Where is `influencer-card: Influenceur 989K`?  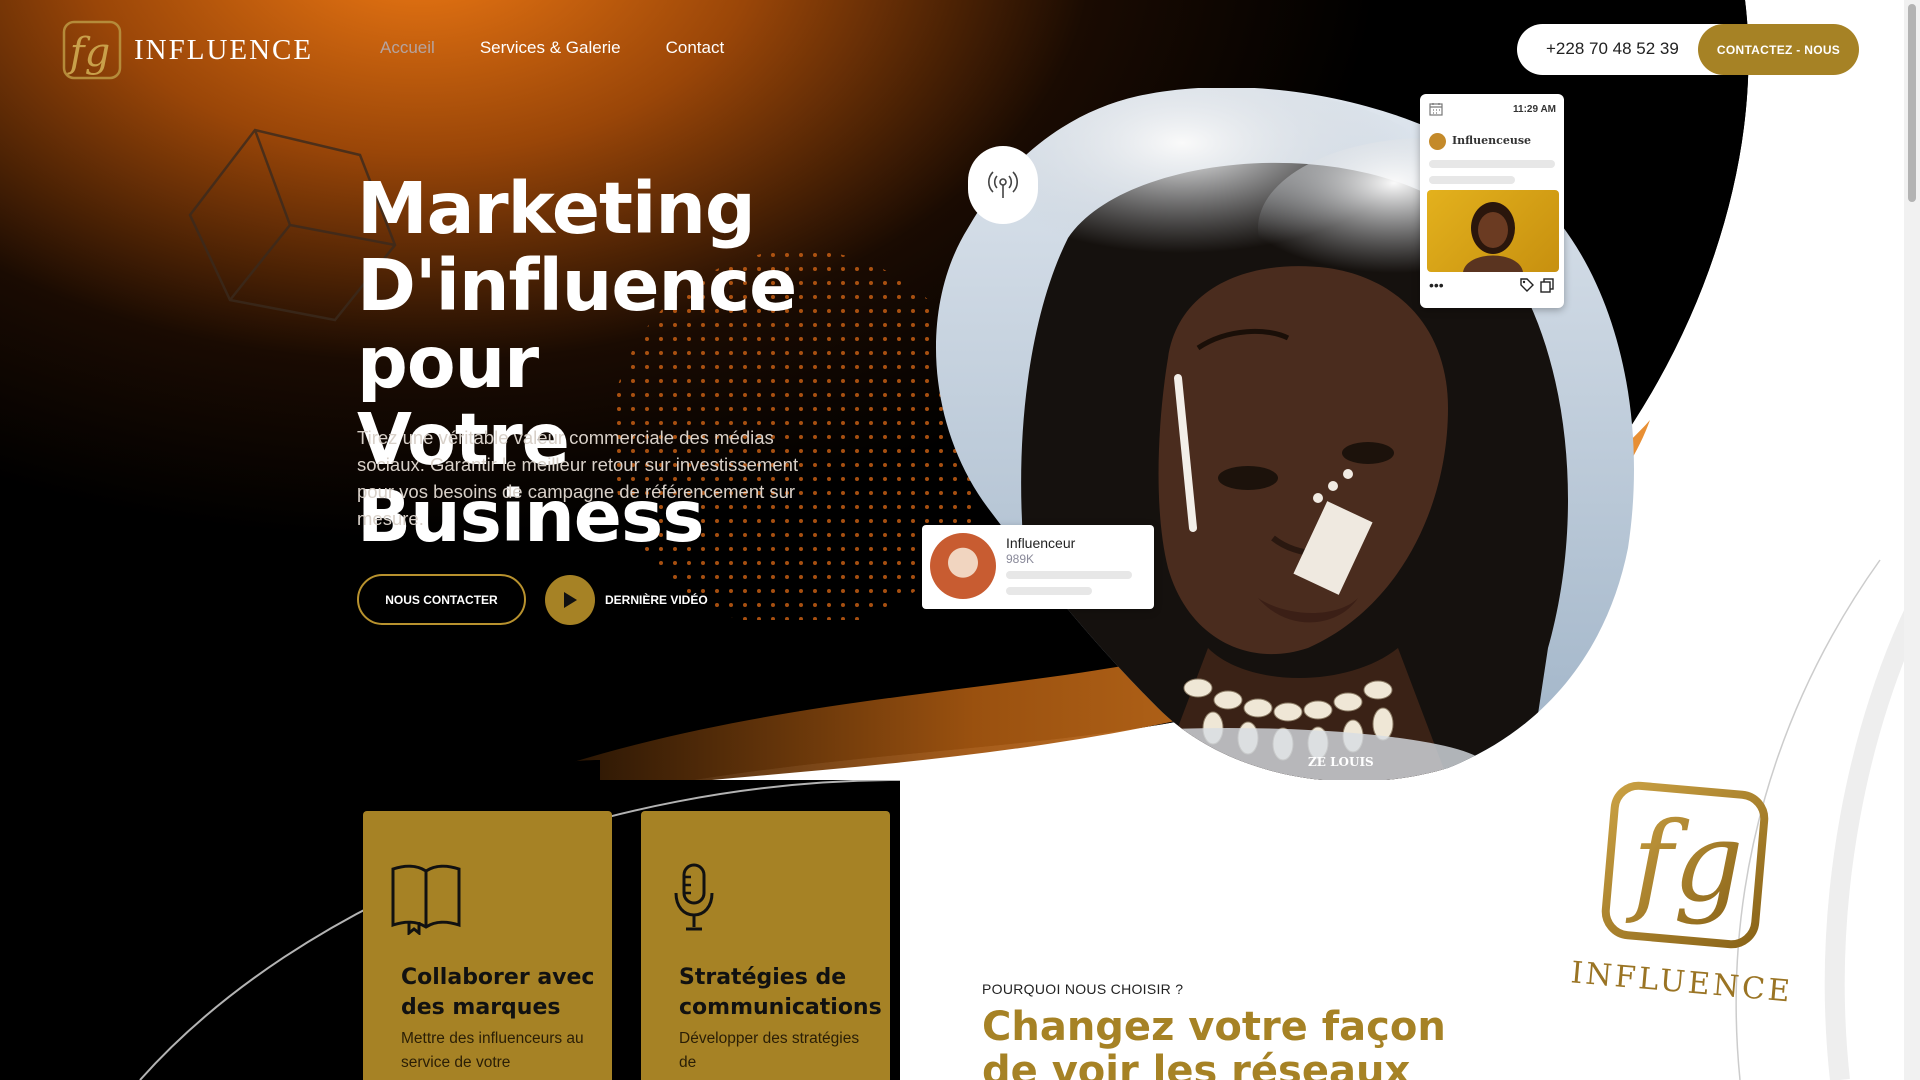 influencer-card: Influenceur 989K is located at coordinates (1038, 567).